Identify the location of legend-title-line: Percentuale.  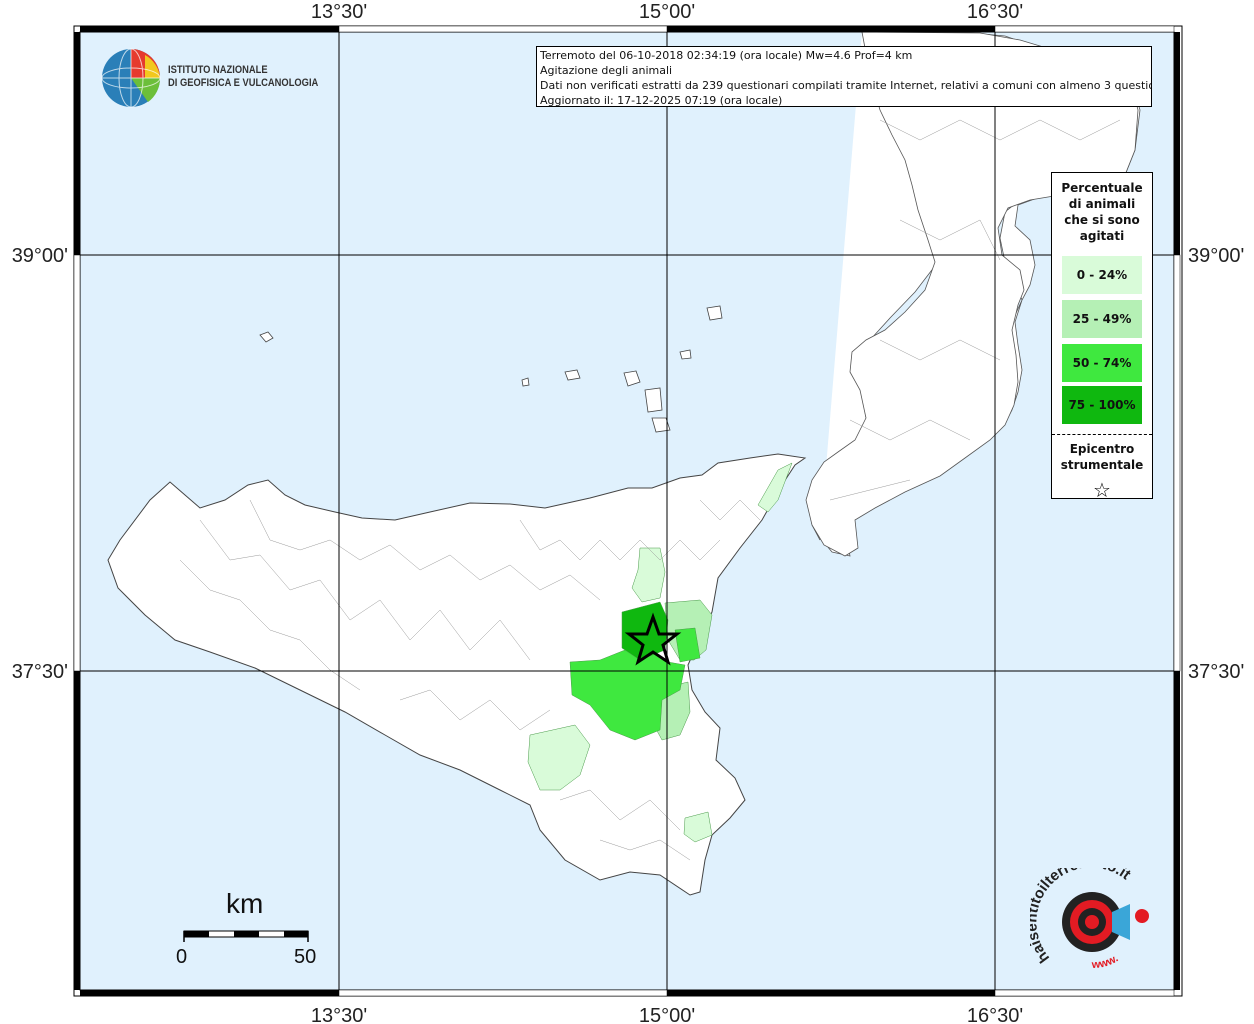
(1102, 188).